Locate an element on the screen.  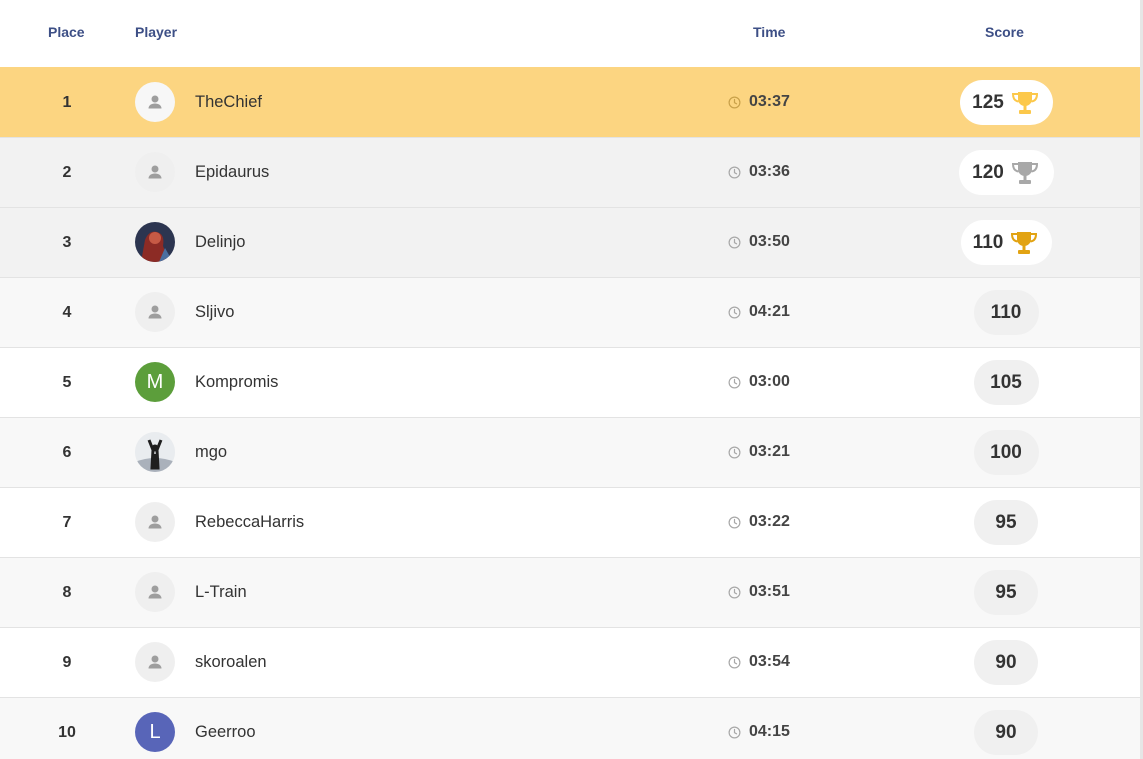
place-cell: 9 is located at coordinates (67, 662).